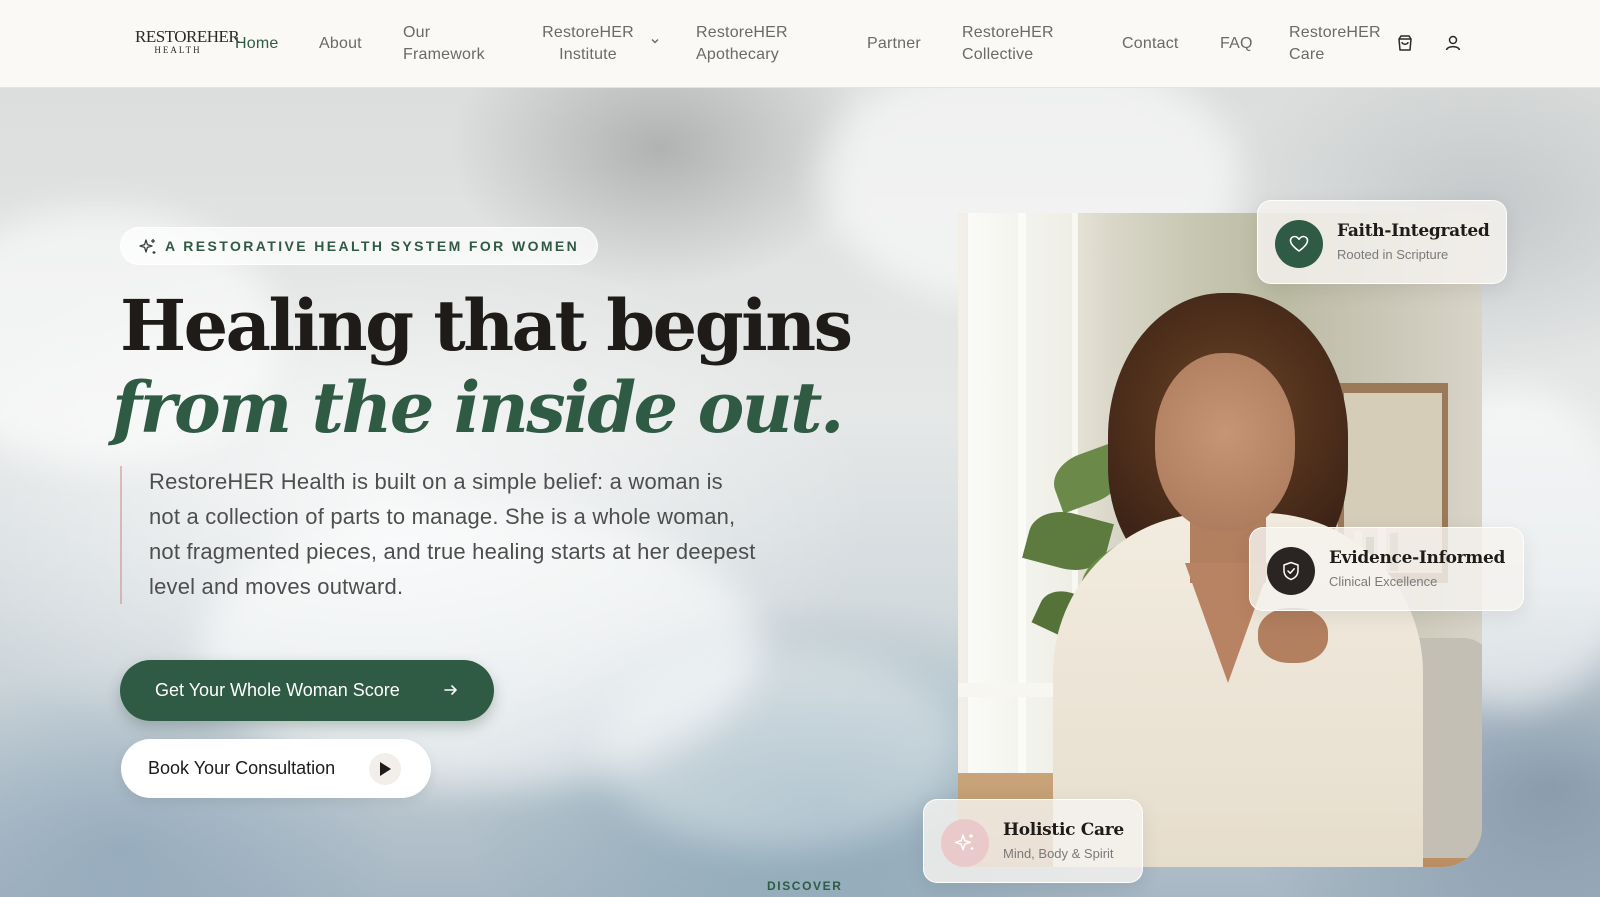 The width and height of the screenshot is (1600, 897). I want to click on play-icon, so click(385, 769).